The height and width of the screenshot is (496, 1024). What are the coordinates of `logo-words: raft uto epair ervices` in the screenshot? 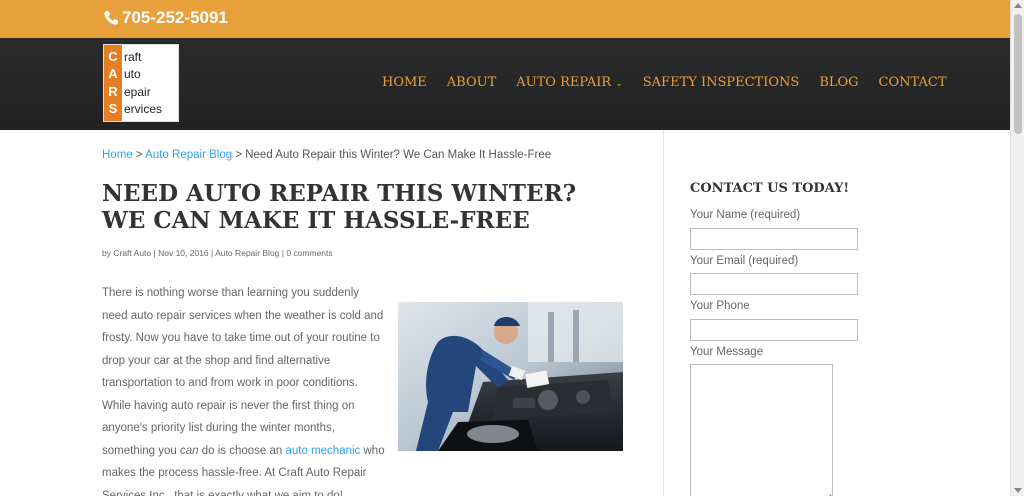 It's located at (142, 83).